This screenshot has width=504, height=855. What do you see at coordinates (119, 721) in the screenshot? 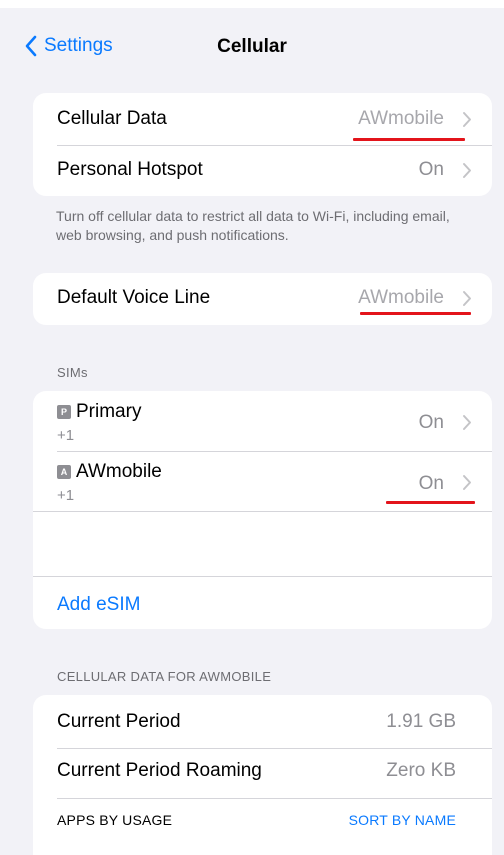
I see `current-period-label: Current Period` at bounding box center [119, 721].